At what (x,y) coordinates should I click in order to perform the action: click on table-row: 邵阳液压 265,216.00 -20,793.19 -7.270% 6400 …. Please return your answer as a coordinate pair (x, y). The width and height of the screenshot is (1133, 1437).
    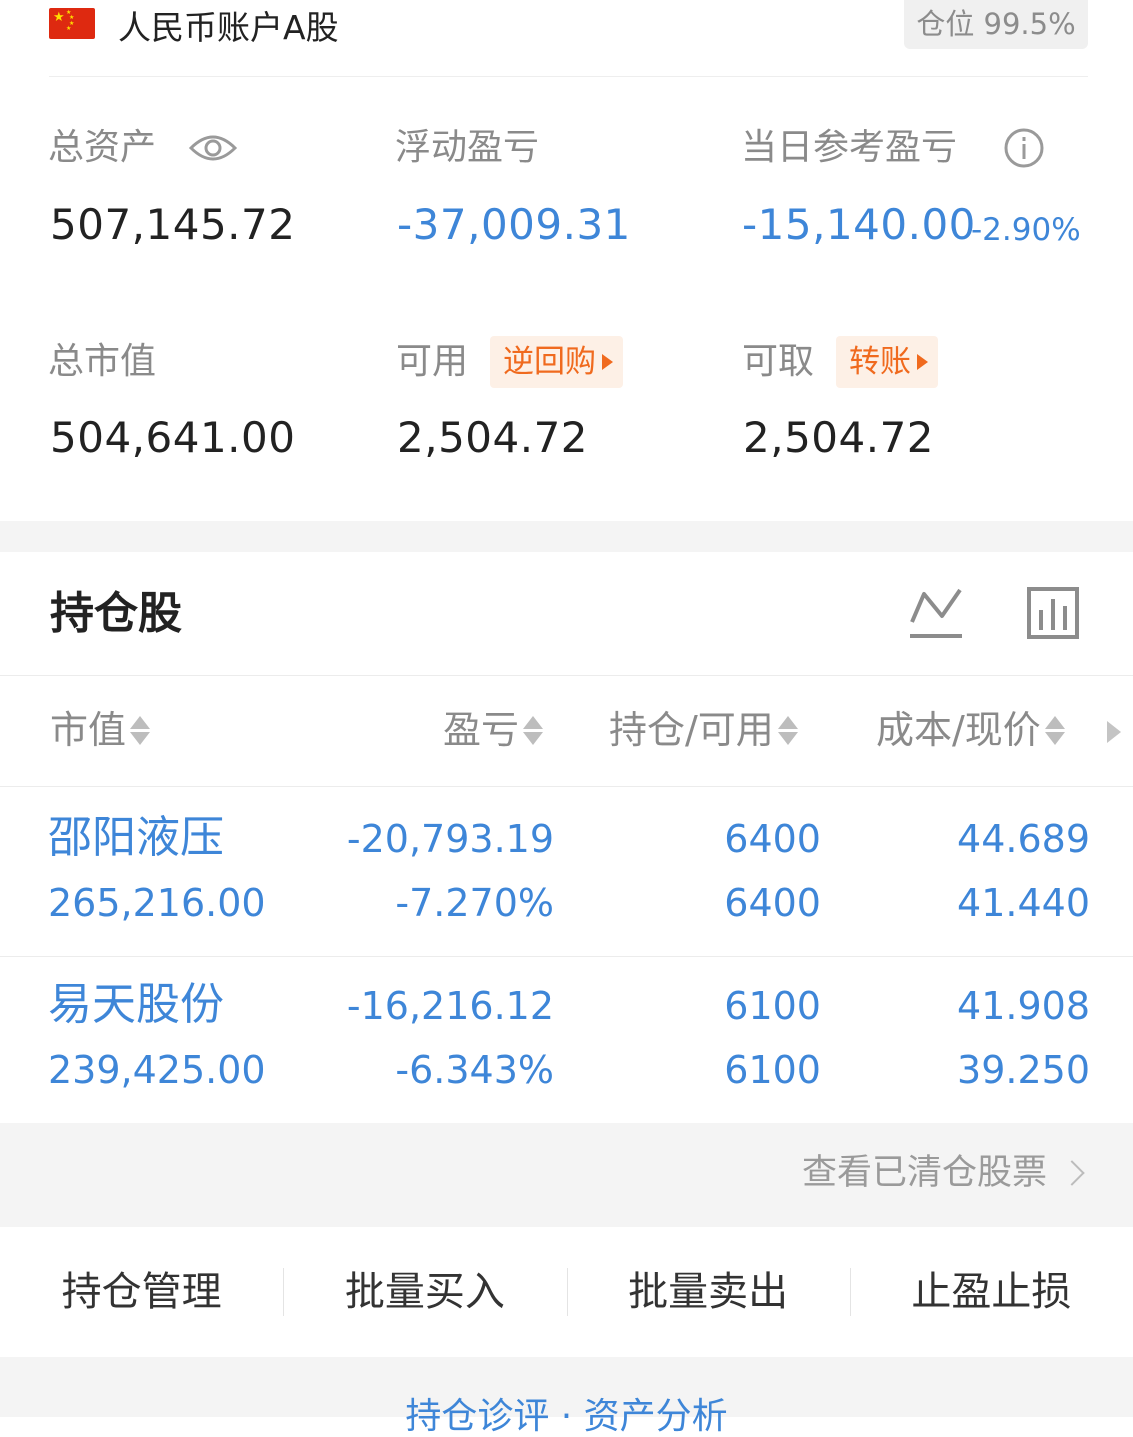
    Looking at the image, I should click on (566, 871).